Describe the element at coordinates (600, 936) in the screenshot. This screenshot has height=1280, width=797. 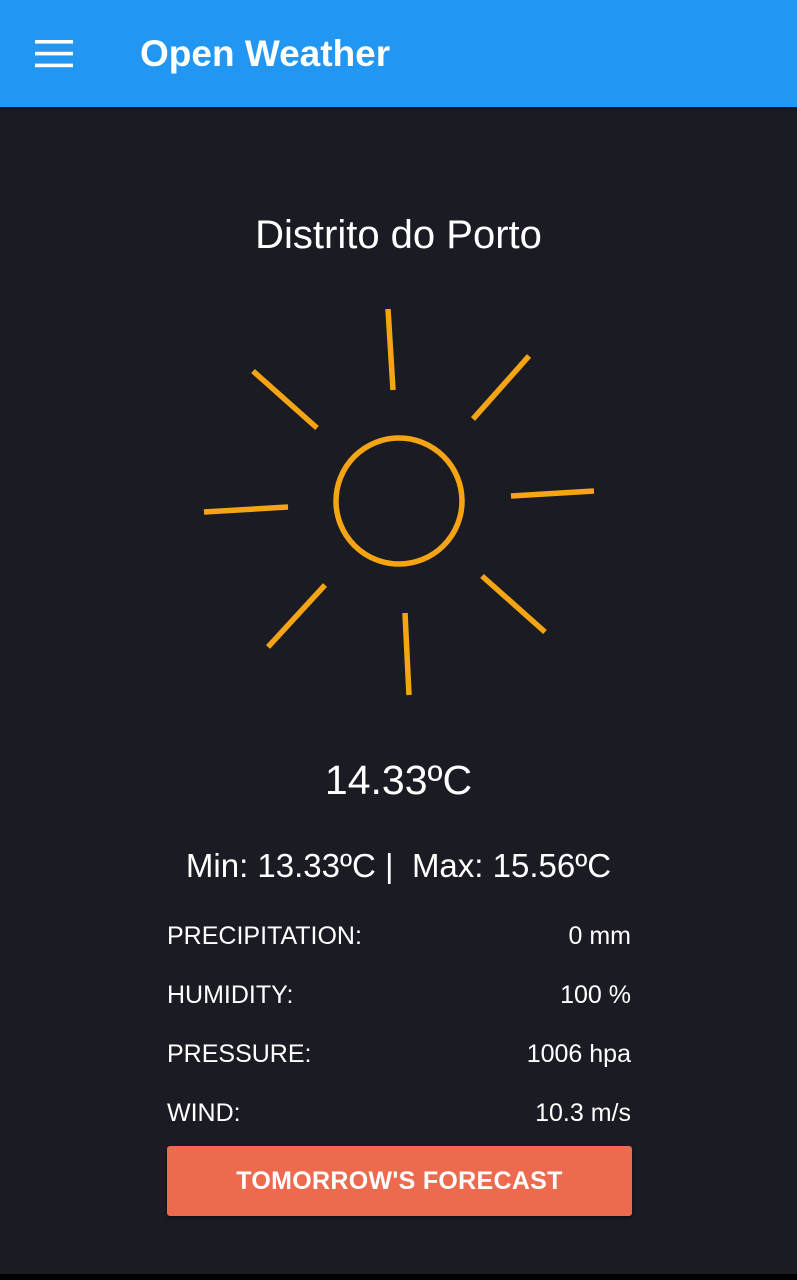
I see `precipitation-value: 0 mm` at that location.